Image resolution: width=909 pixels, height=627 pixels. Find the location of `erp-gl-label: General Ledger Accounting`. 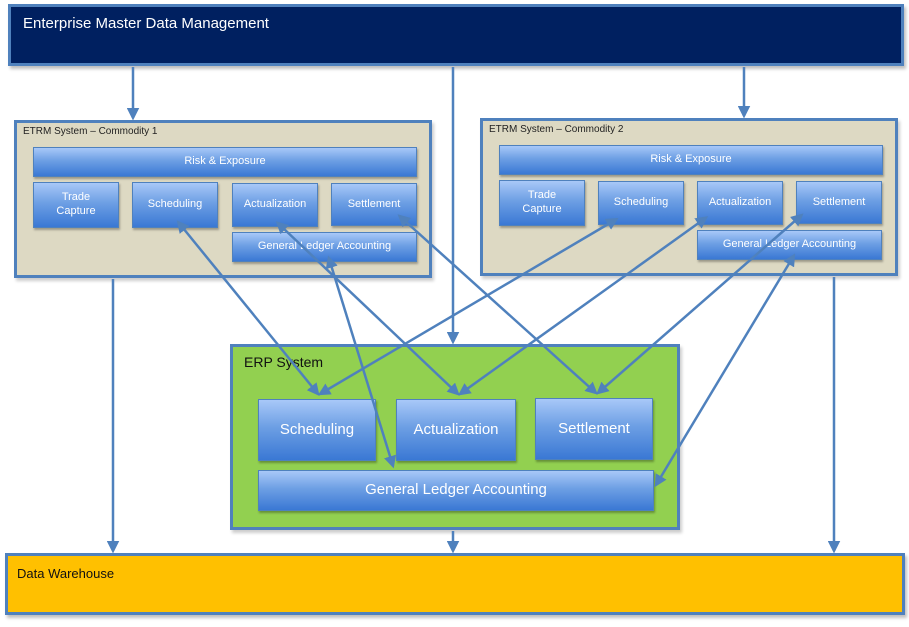

erp-gl-label: General Ledger Accounting is located at coordinates (456, 490).